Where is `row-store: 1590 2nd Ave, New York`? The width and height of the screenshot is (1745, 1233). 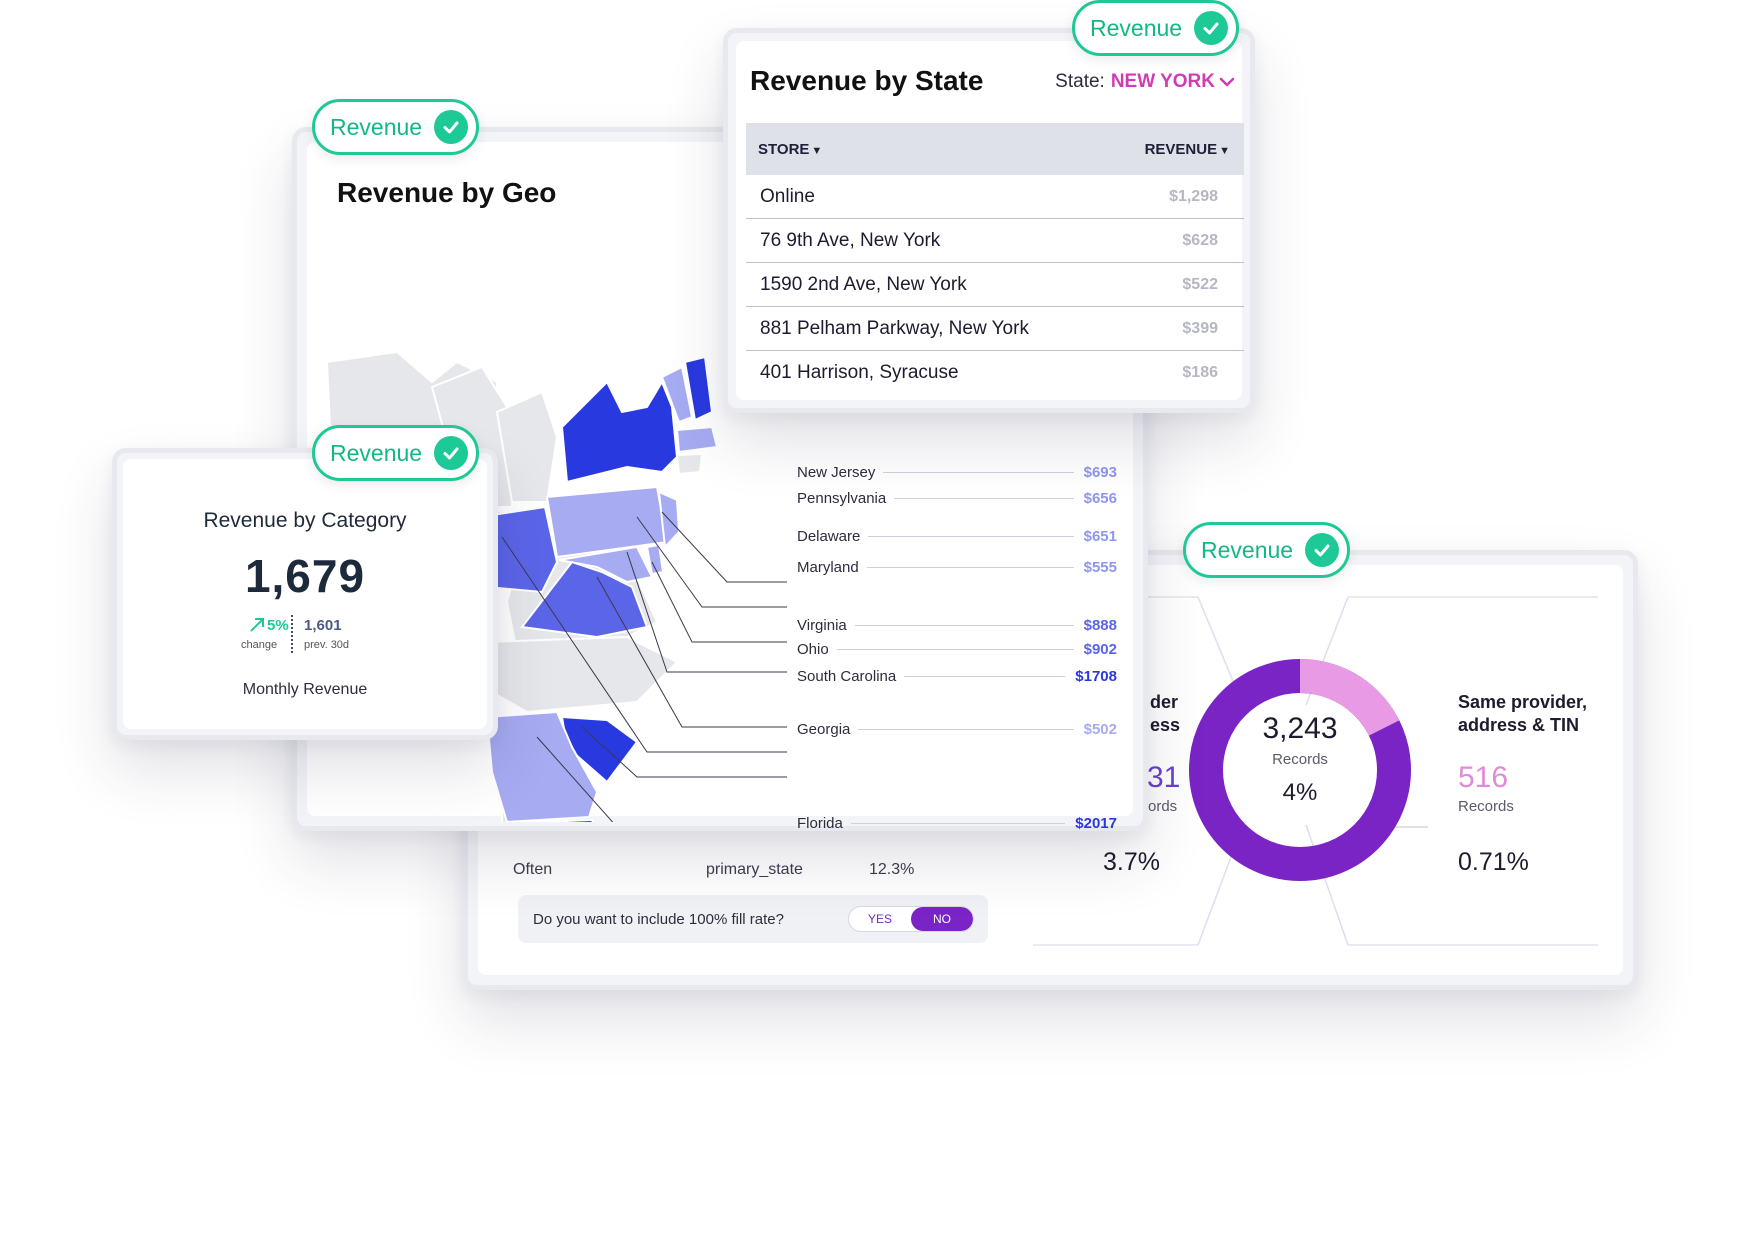
row-store: 1590 2nd Ave, New York is located at coordinates (863, 284).